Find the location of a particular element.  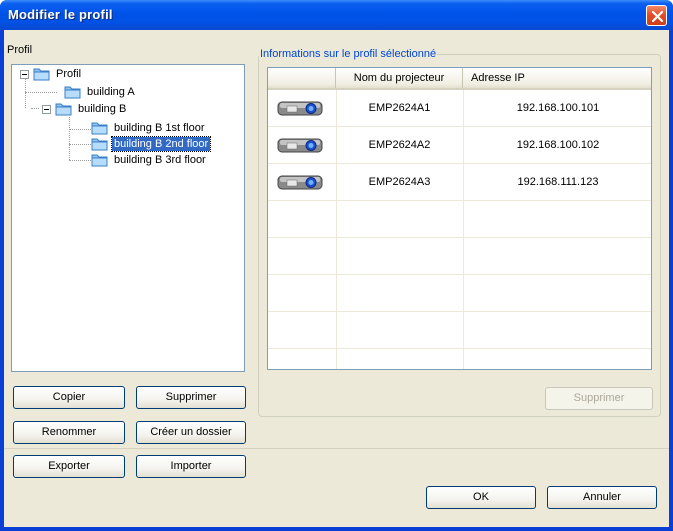

tree-node-building-b-2nd-floor: building B 2nd floor is located at coordinates (151, 144).